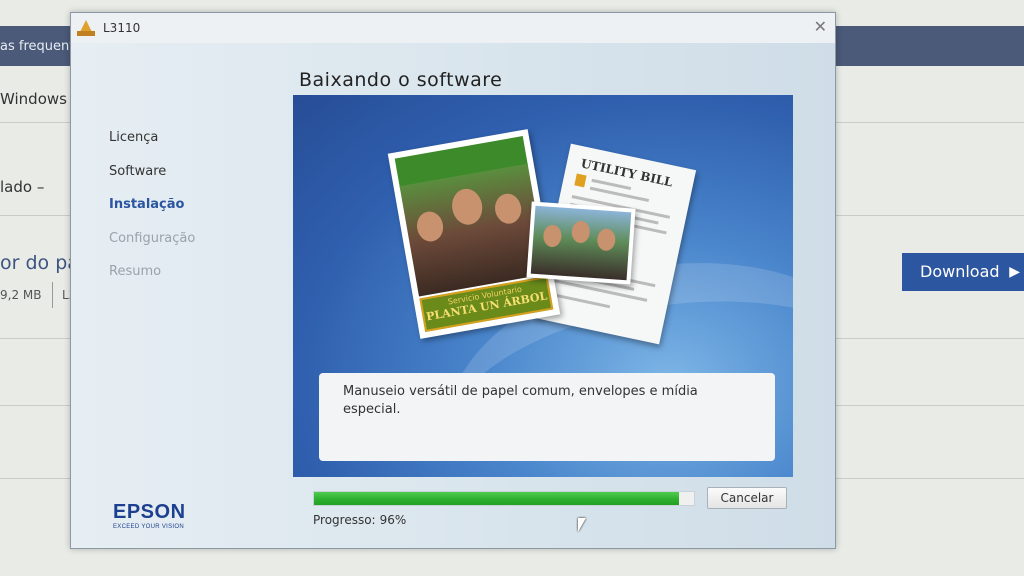 This screenshot has width=1024, height=576. Describe the element at coordinates (496, 498) in the screenshot. I see `progress-bar-fill` at that location.